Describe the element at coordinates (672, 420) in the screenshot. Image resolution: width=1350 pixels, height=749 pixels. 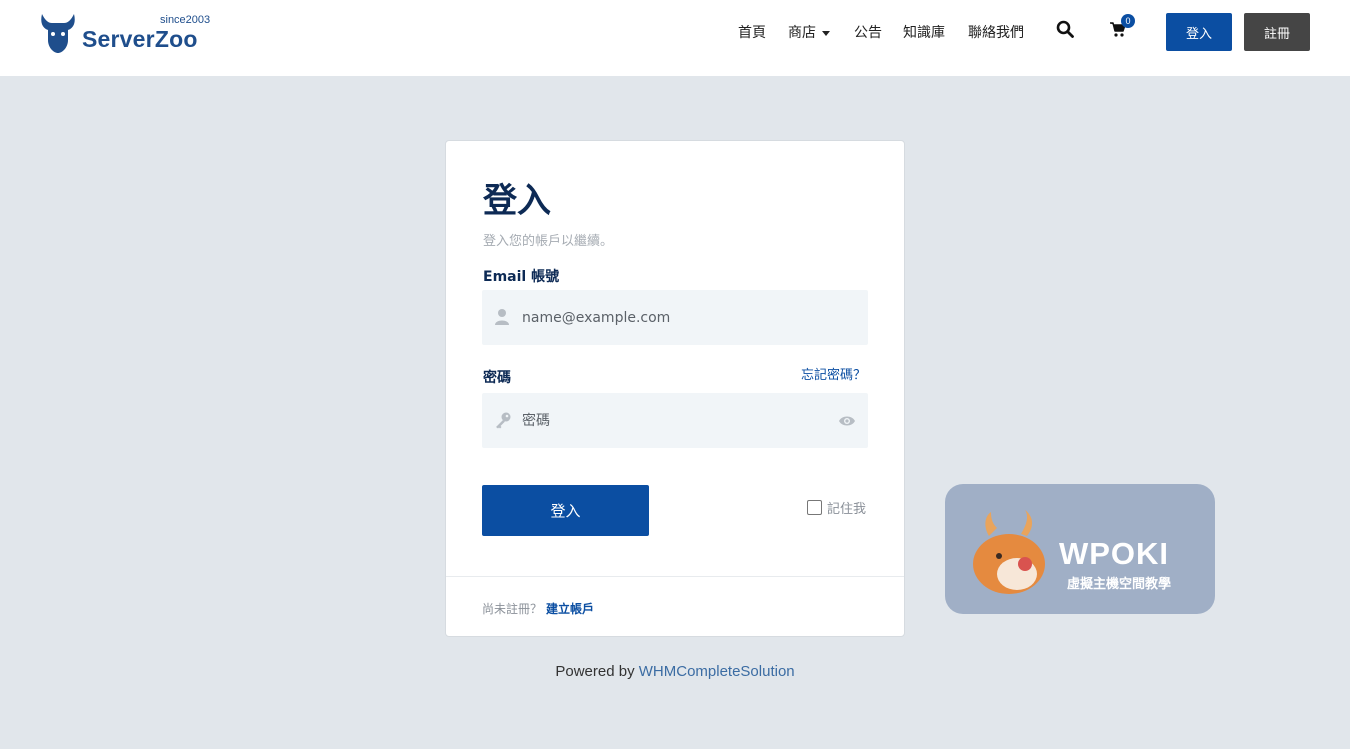
I see `password-input` at that location.